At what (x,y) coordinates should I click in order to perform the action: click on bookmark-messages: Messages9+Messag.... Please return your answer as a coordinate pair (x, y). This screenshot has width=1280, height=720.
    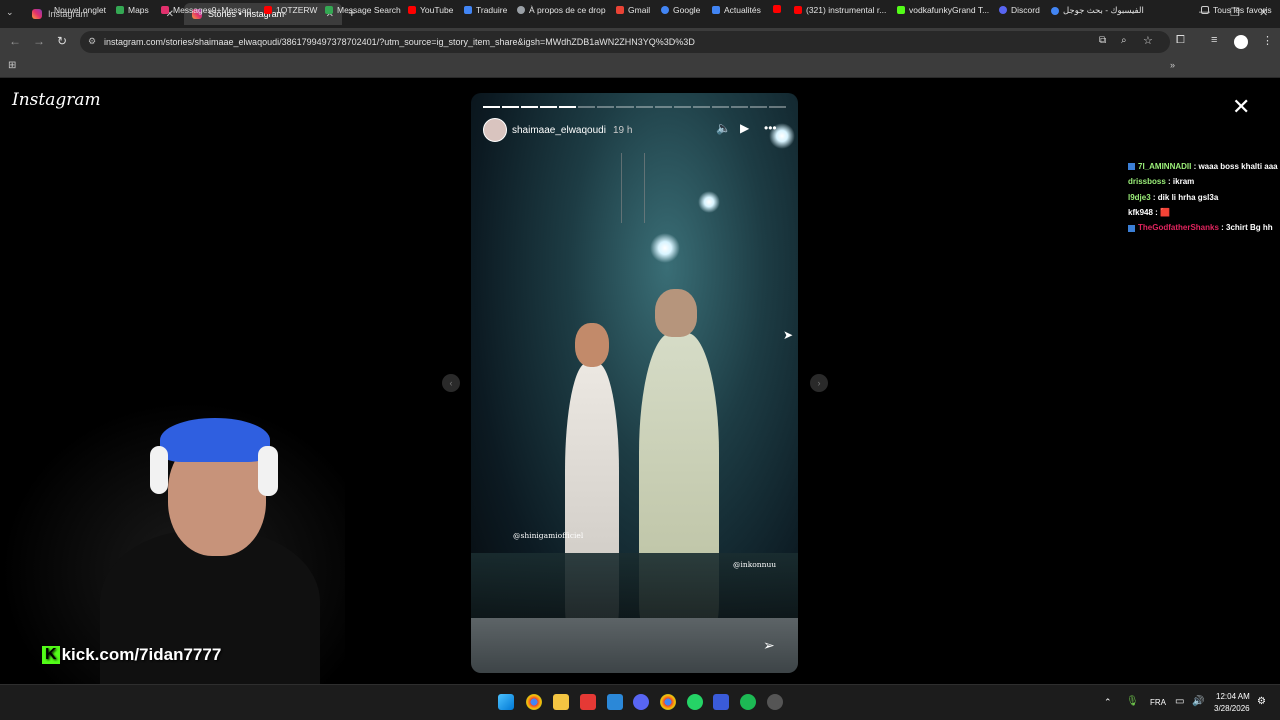
    Looking at the image, I should click on (209, 10).